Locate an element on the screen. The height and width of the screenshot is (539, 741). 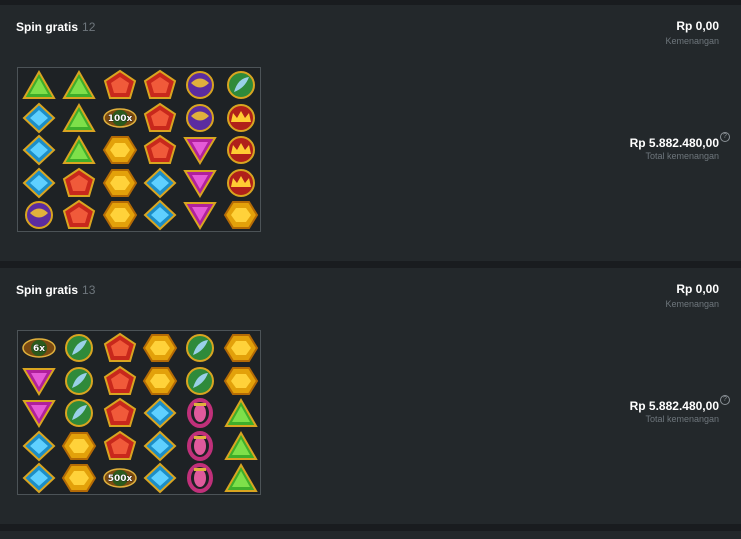
multiplier-symbol: 100x is located at coordinates (120, 118).